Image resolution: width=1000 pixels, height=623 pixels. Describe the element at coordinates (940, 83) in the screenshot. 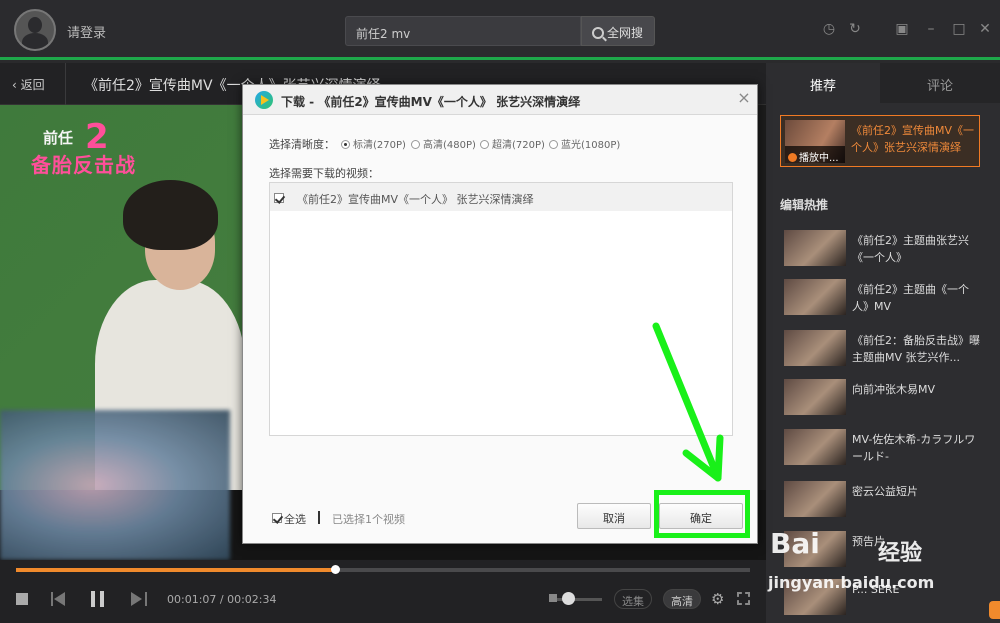

I see `tab-comment: 评论` at that location.